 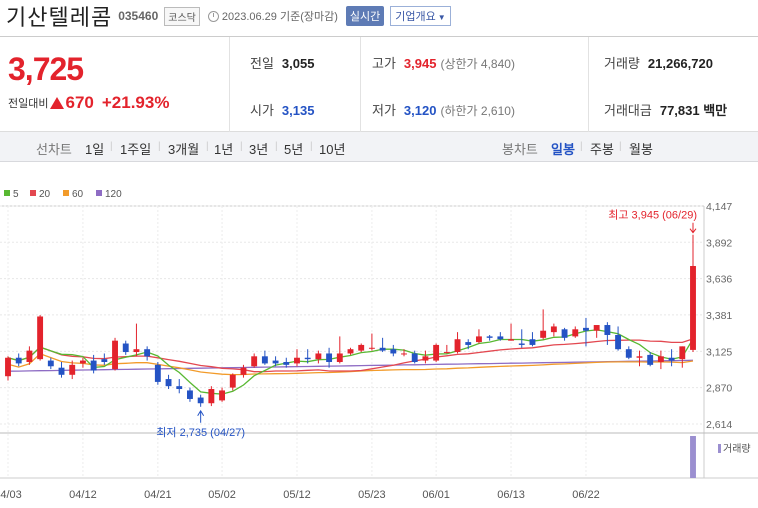 I want to click on stat-amount: 거래대금 77,831 백만, so click(x=665, y=109).